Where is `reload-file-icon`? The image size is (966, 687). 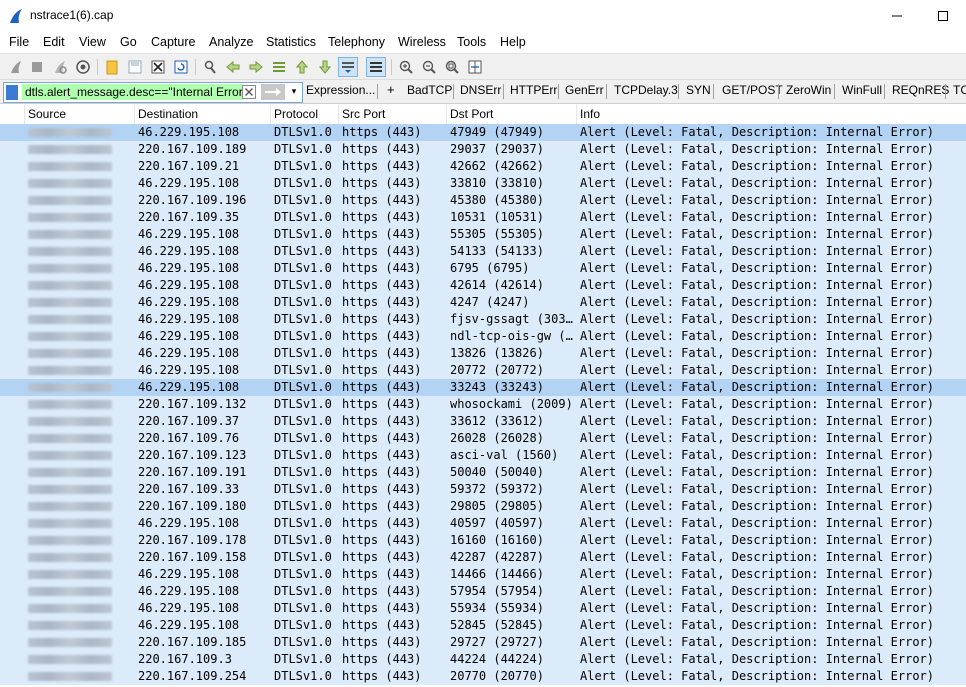
reload-file-icon is located at coordinates (181, 67).